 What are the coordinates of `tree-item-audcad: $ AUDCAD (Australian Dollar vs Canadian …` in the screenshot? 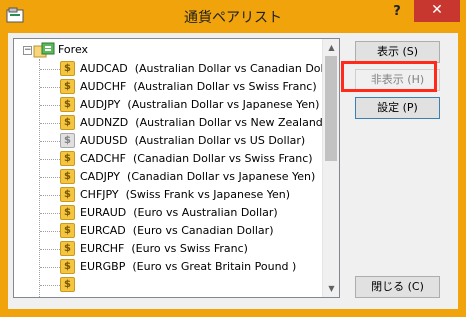 It's located at (168, 69).